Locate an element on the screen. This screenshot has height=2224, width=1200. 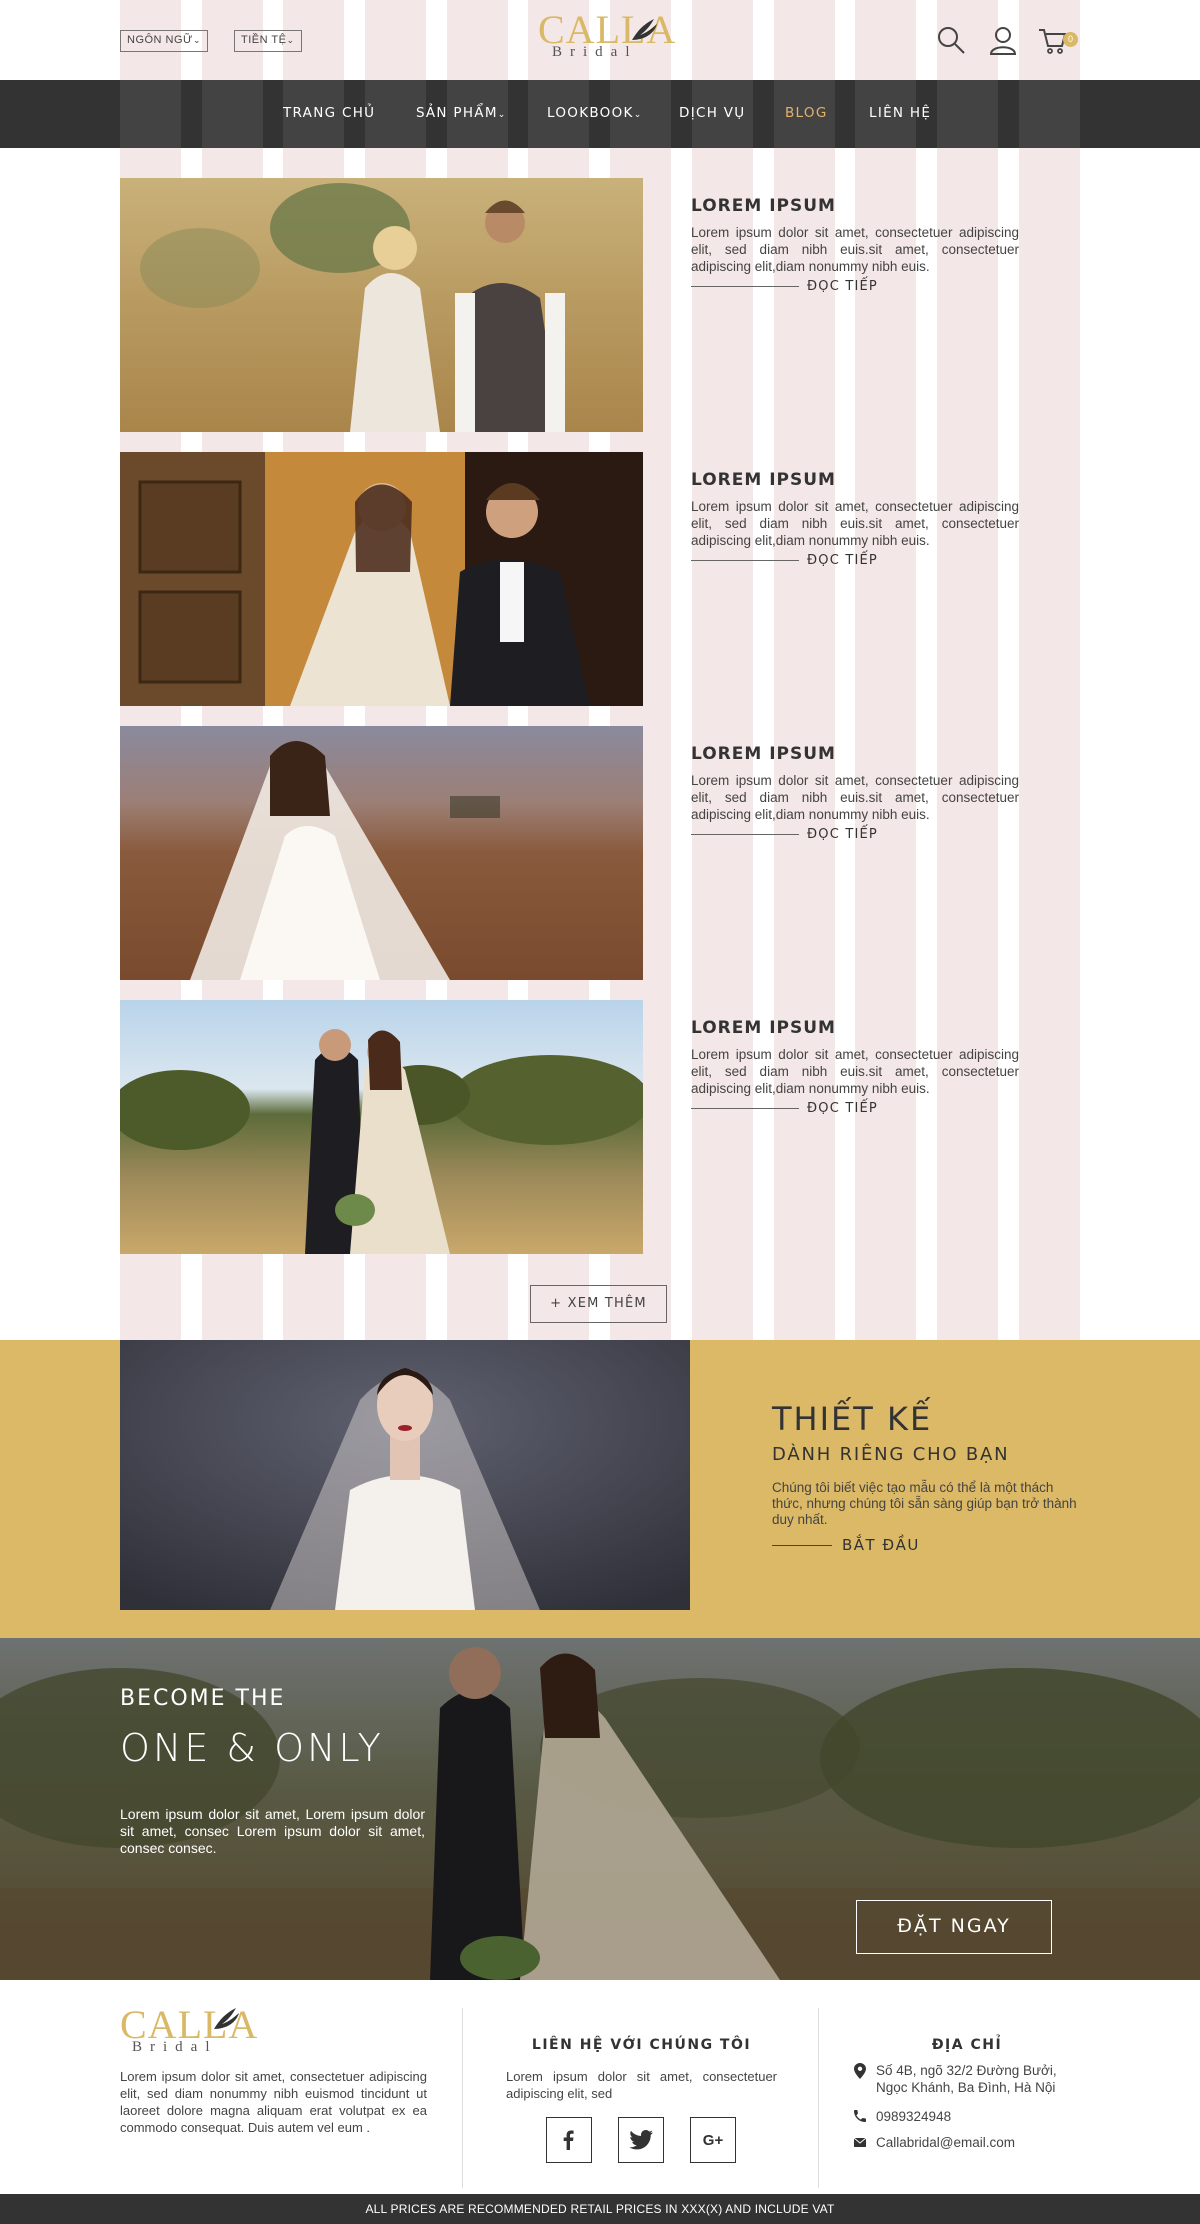
email-row: Callabridal@email.com is located at coordinates (934, 2143).